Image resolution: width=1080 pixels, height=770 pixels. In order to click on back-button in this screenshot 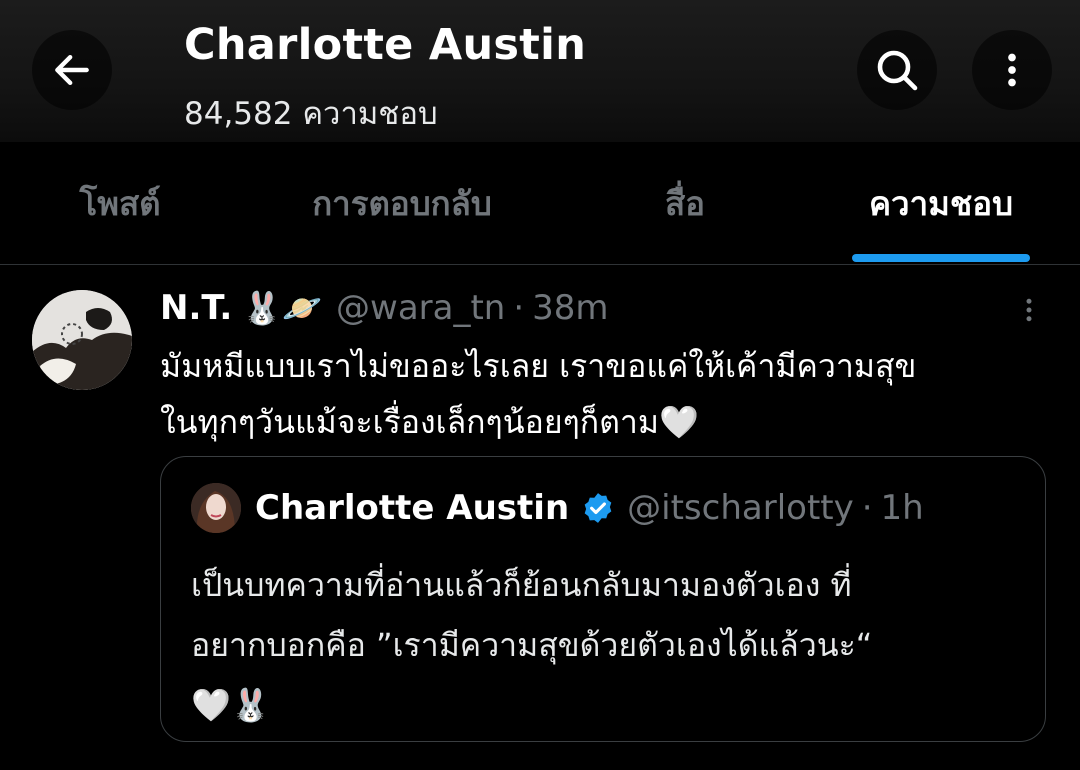, I will do `click(72, 70)`.